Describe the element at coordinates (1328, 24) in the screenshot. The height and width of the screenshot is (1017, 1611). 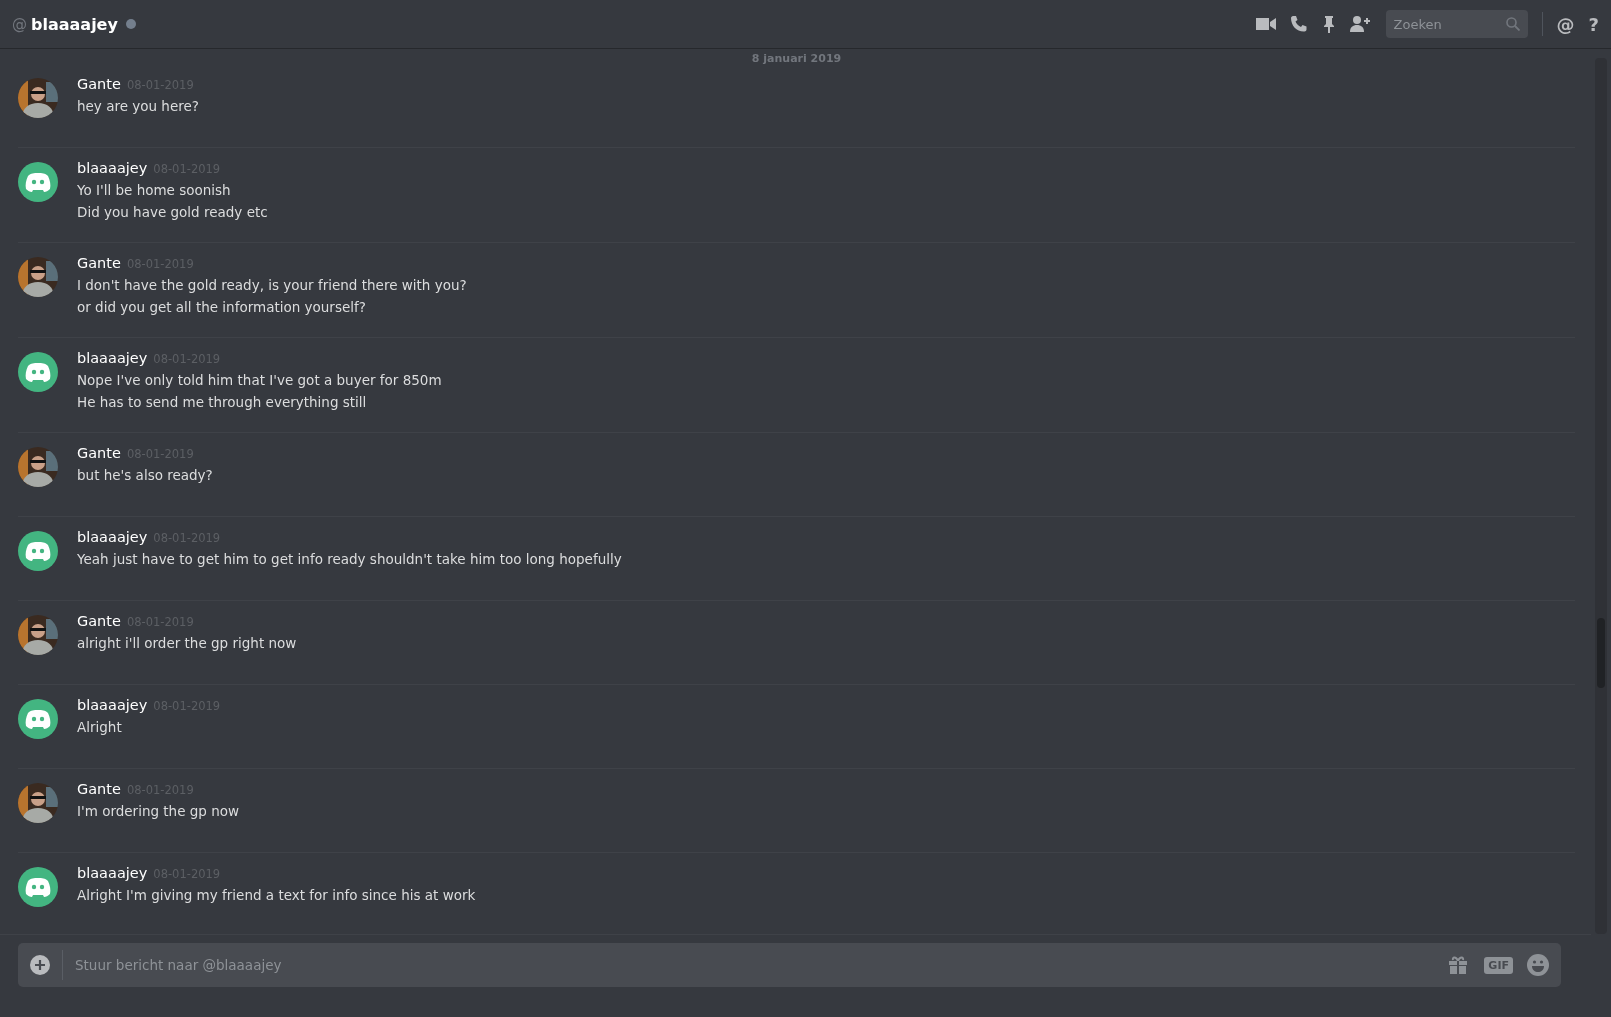
I see `pin-icon` at that location.